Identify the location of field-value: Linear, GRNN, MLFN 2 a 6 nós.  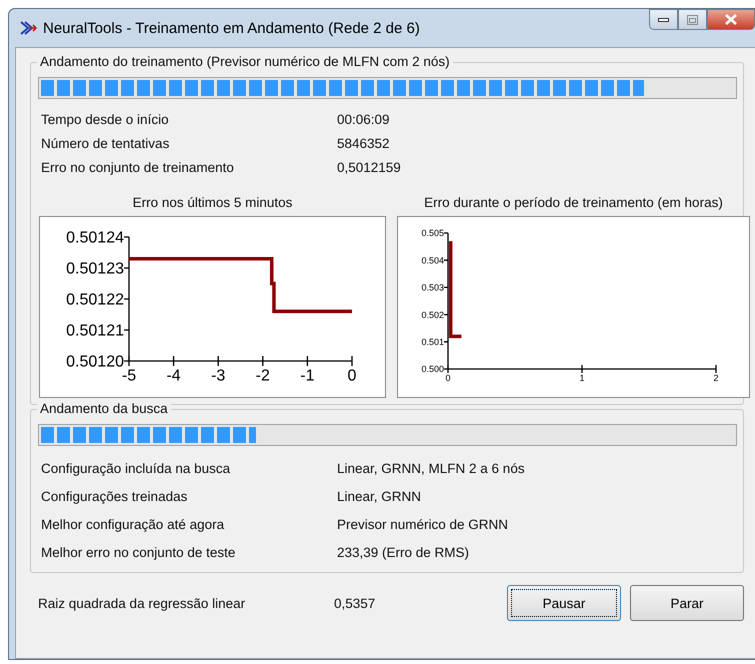
(431, 468).